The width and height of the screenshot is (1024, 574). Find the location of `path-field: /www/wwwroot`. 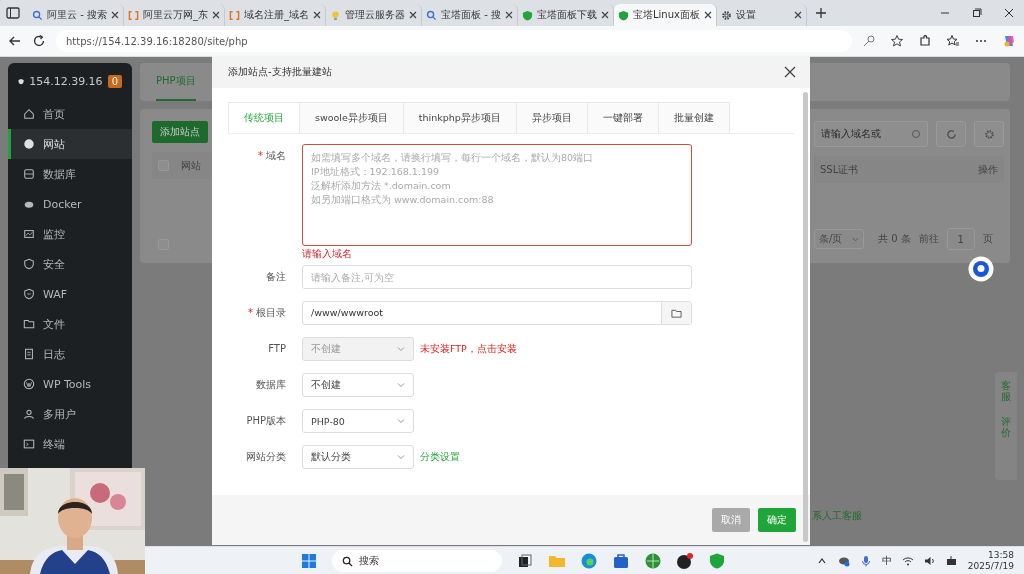

path-field: /www/wwwroot is located at coordinates (497, 313).